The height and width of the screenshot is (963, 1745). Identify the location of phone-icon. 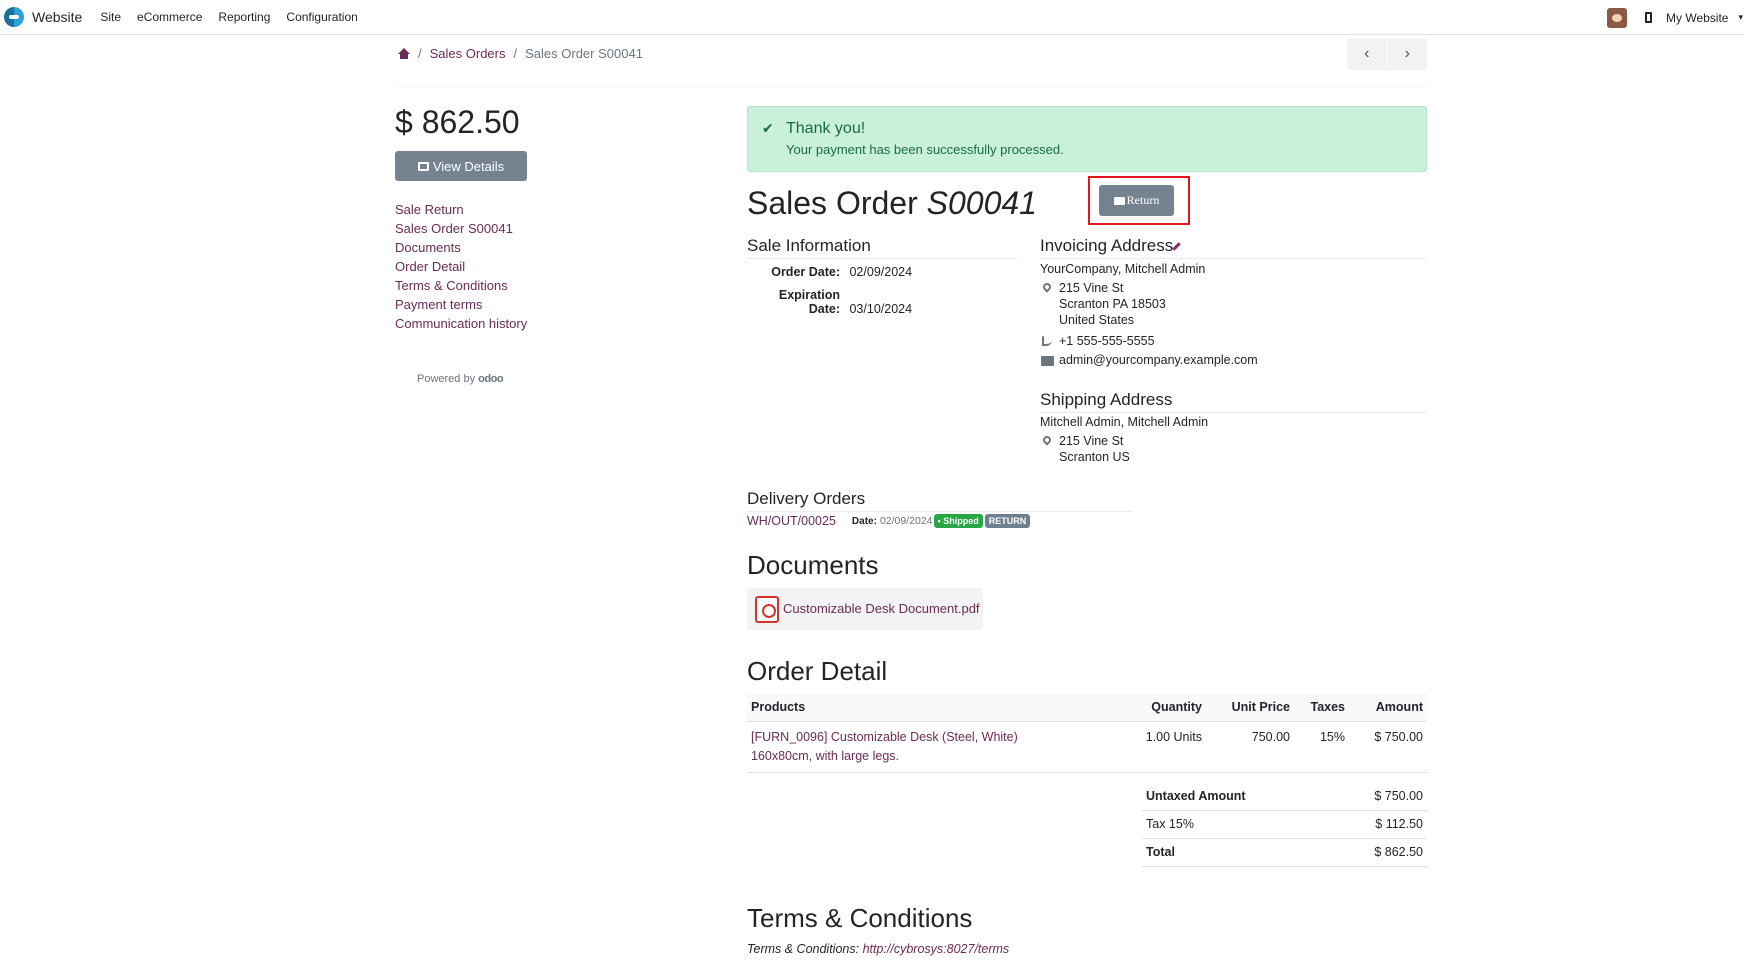
(1047, 341).